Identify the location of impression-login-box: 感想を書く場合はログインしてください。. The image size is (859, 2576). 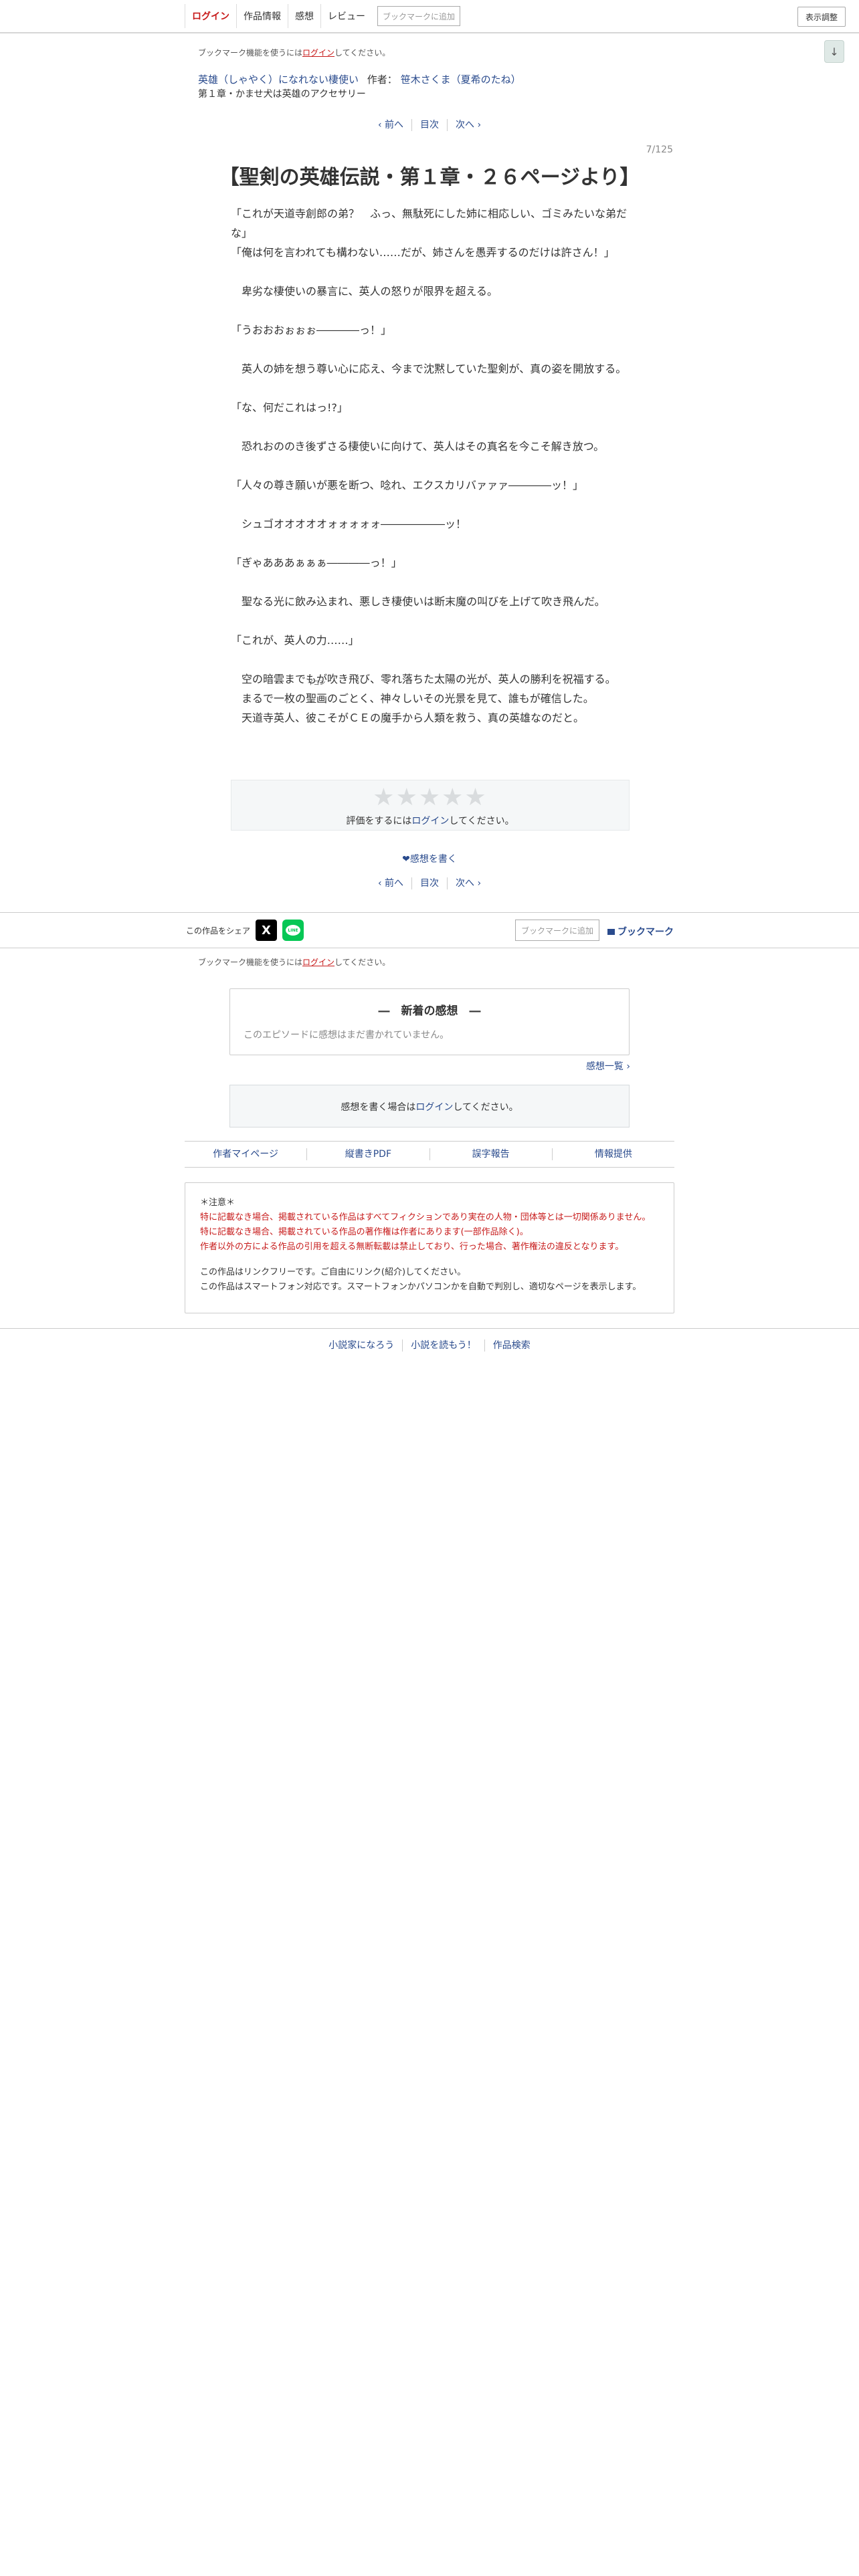
(429, 1106).